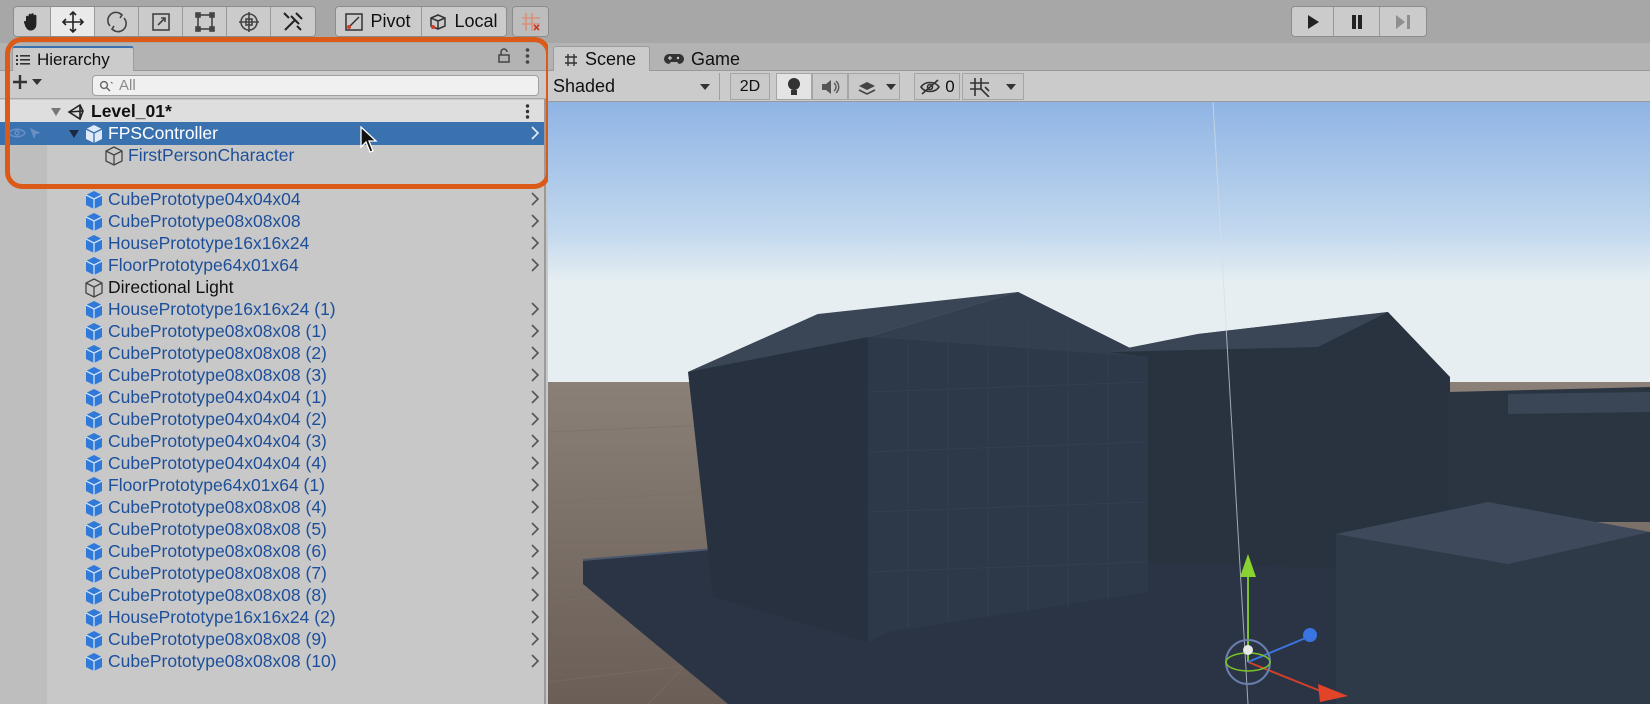  I want to click on main-toolbar: Pivot Local, so click(825, 21).